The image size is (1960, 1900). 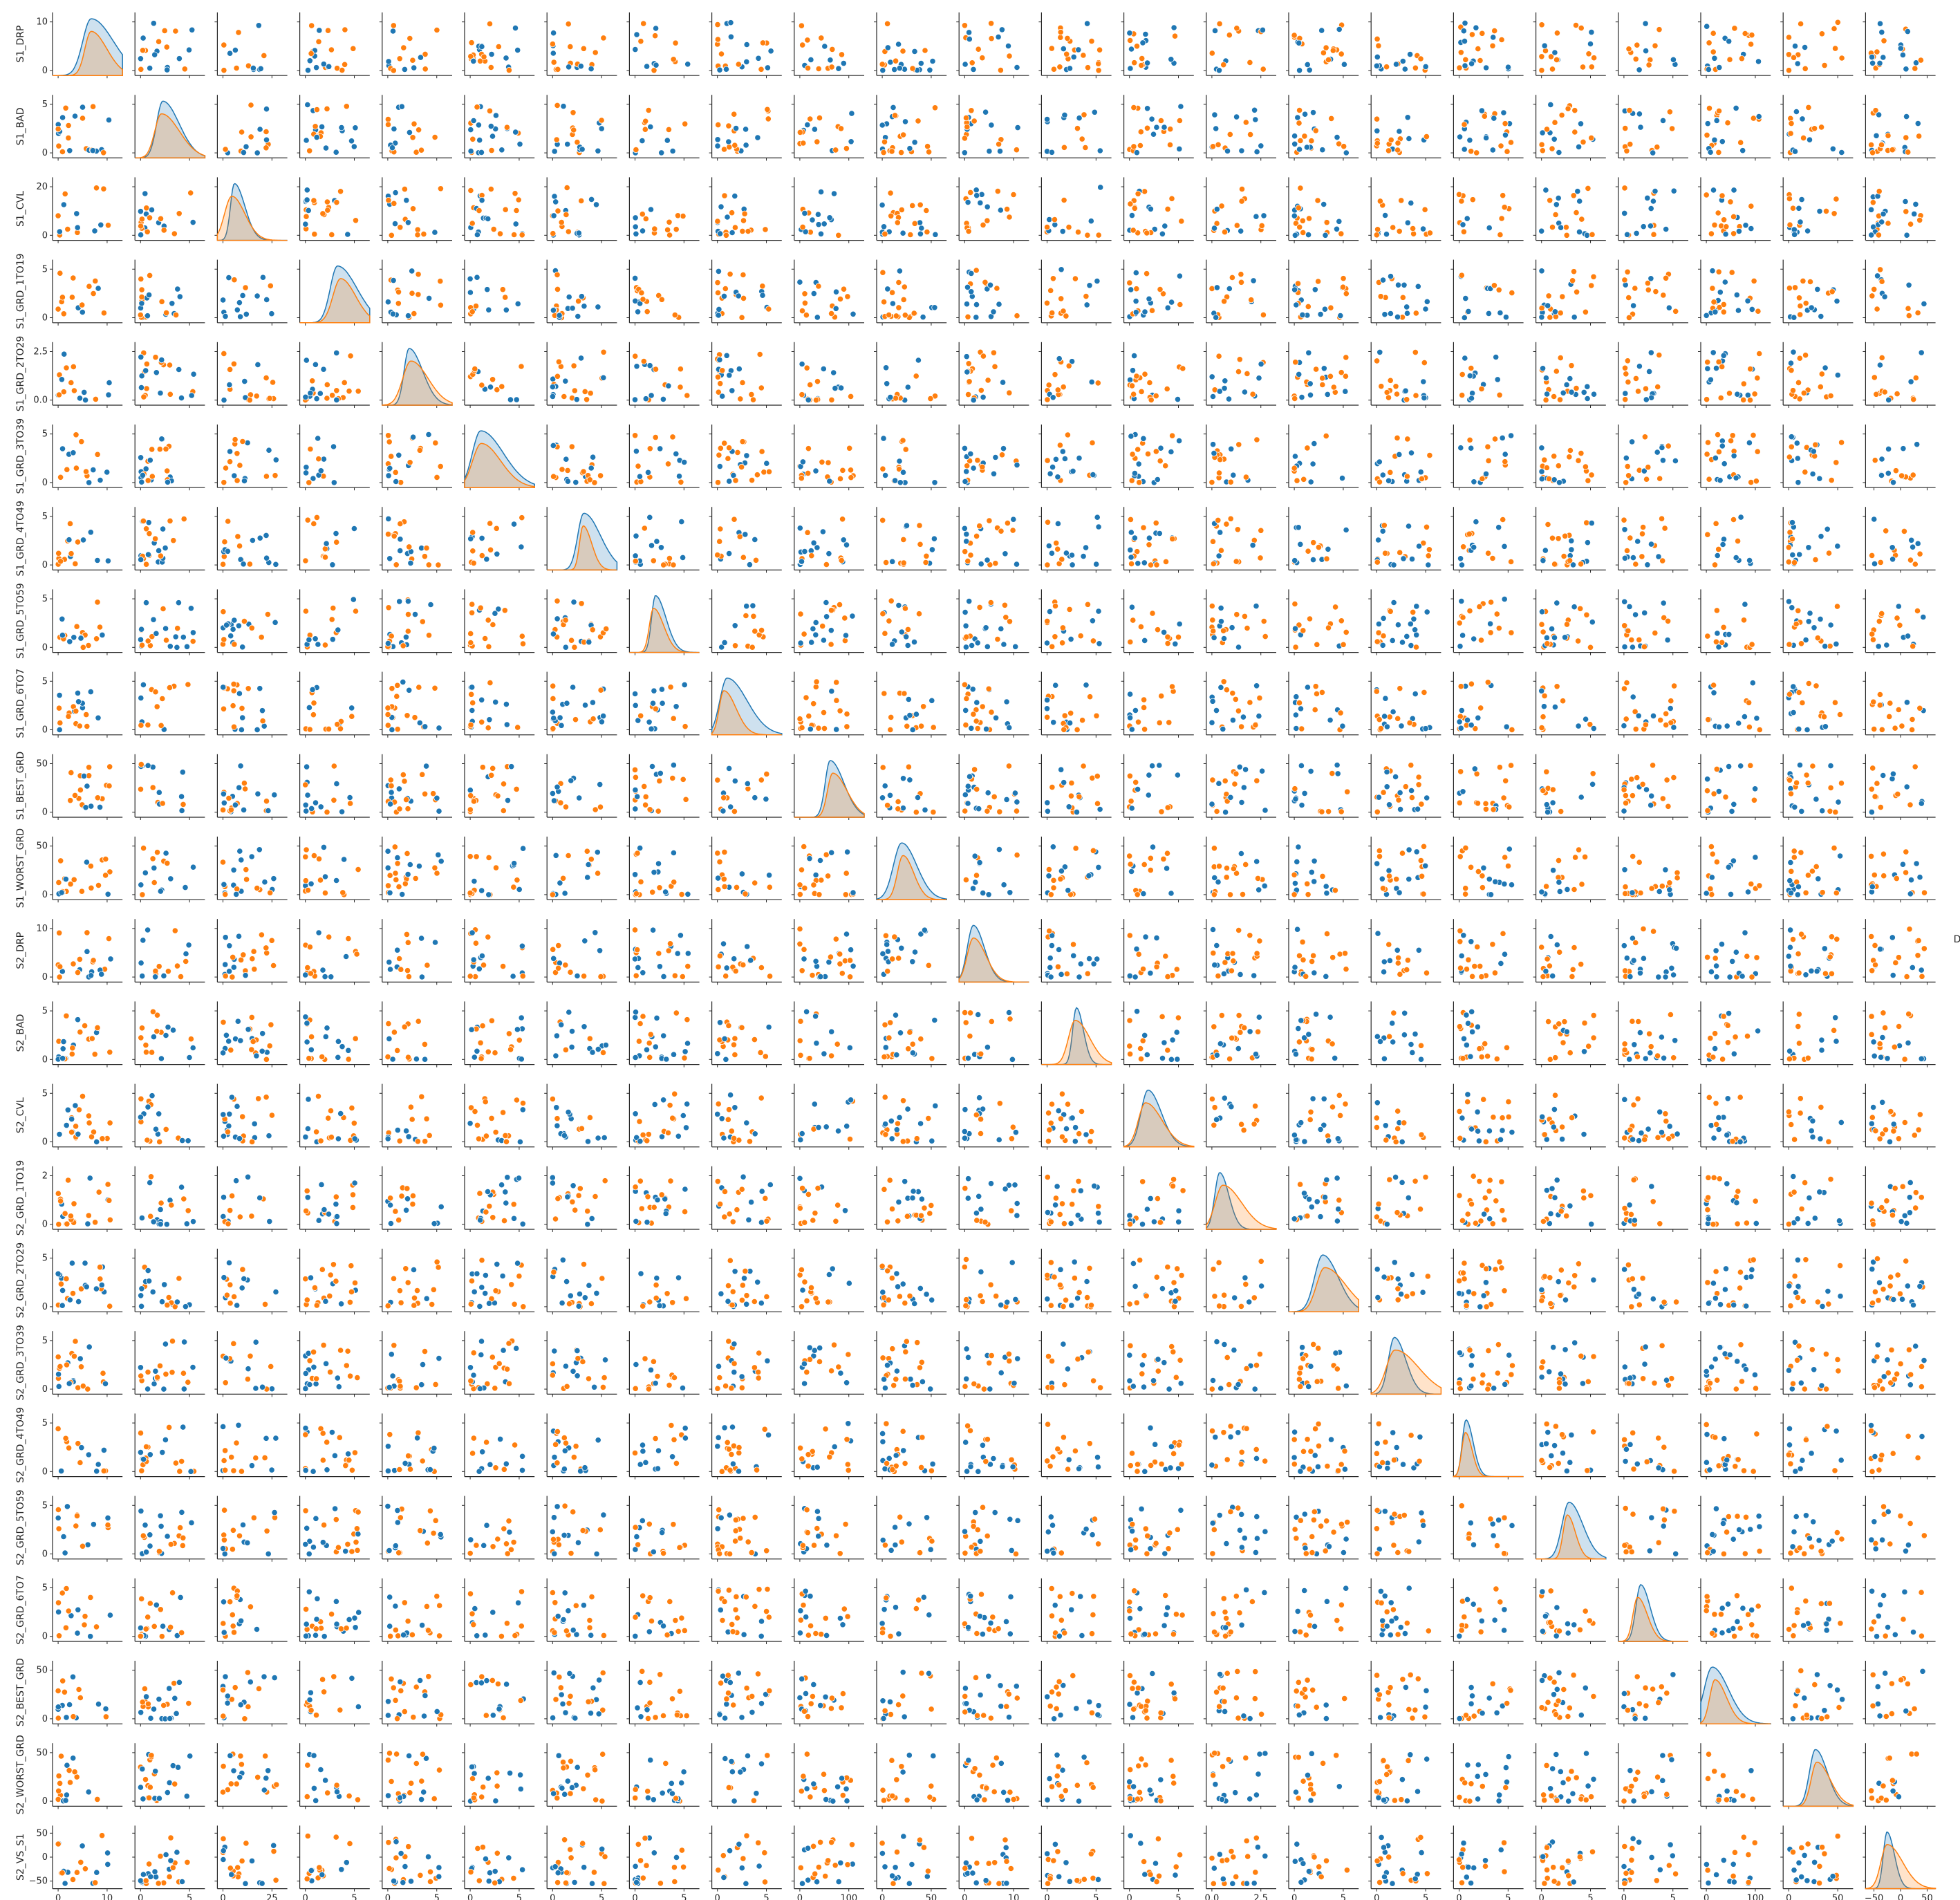 I want to click on panel-S1_GRD_6TO7-vs-S1_CVL, so click(x=251, y=704).